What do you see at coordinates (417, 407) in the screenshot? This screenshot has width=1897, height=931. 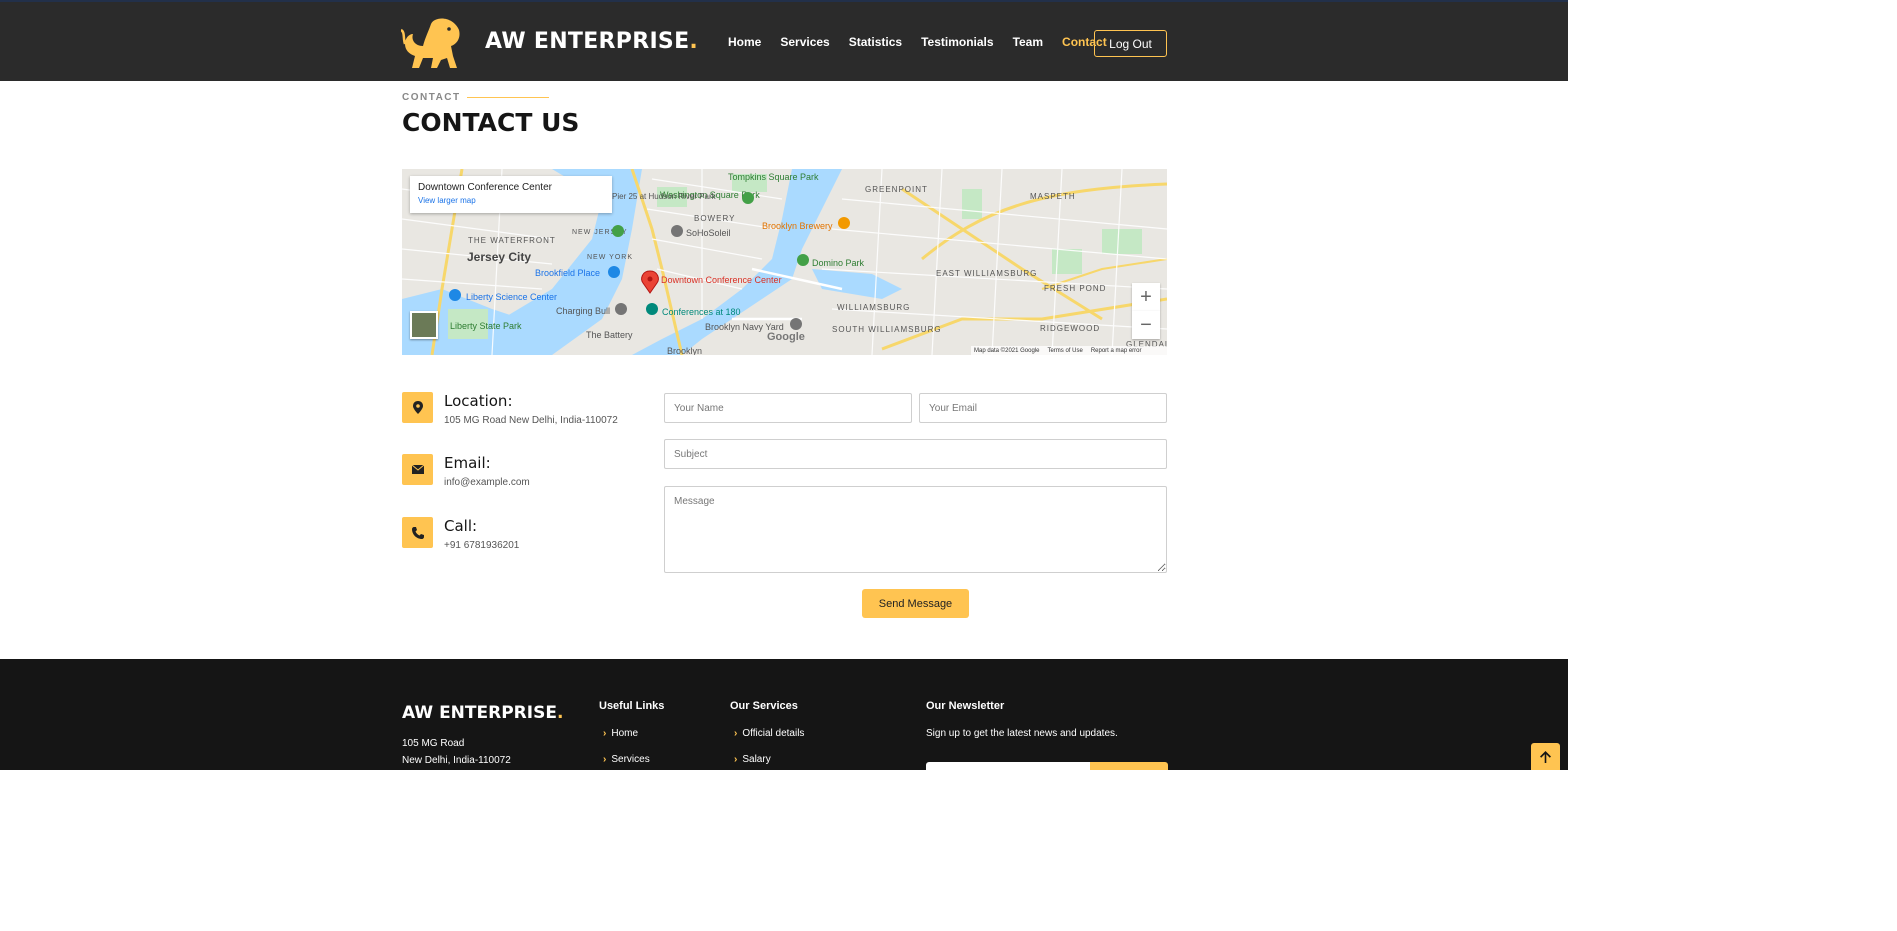 I see `location-pin-icon` at bounding box center [417, 407].